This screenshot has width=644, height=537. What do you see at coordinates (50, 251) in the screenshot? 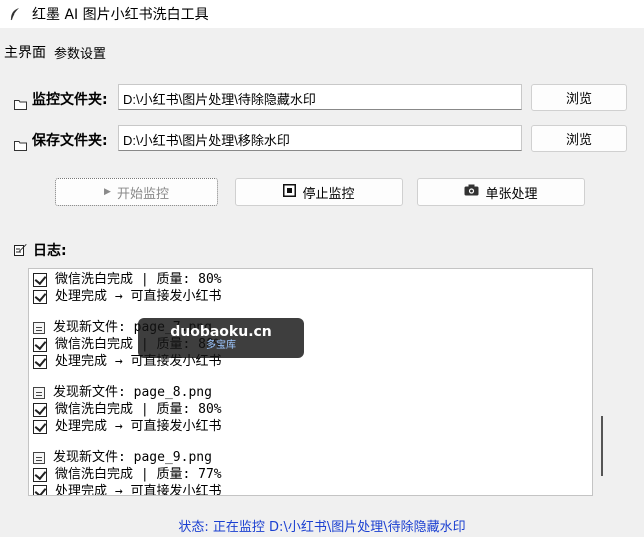
I see `log-label: 日志:` at bounding box center [50, 251].